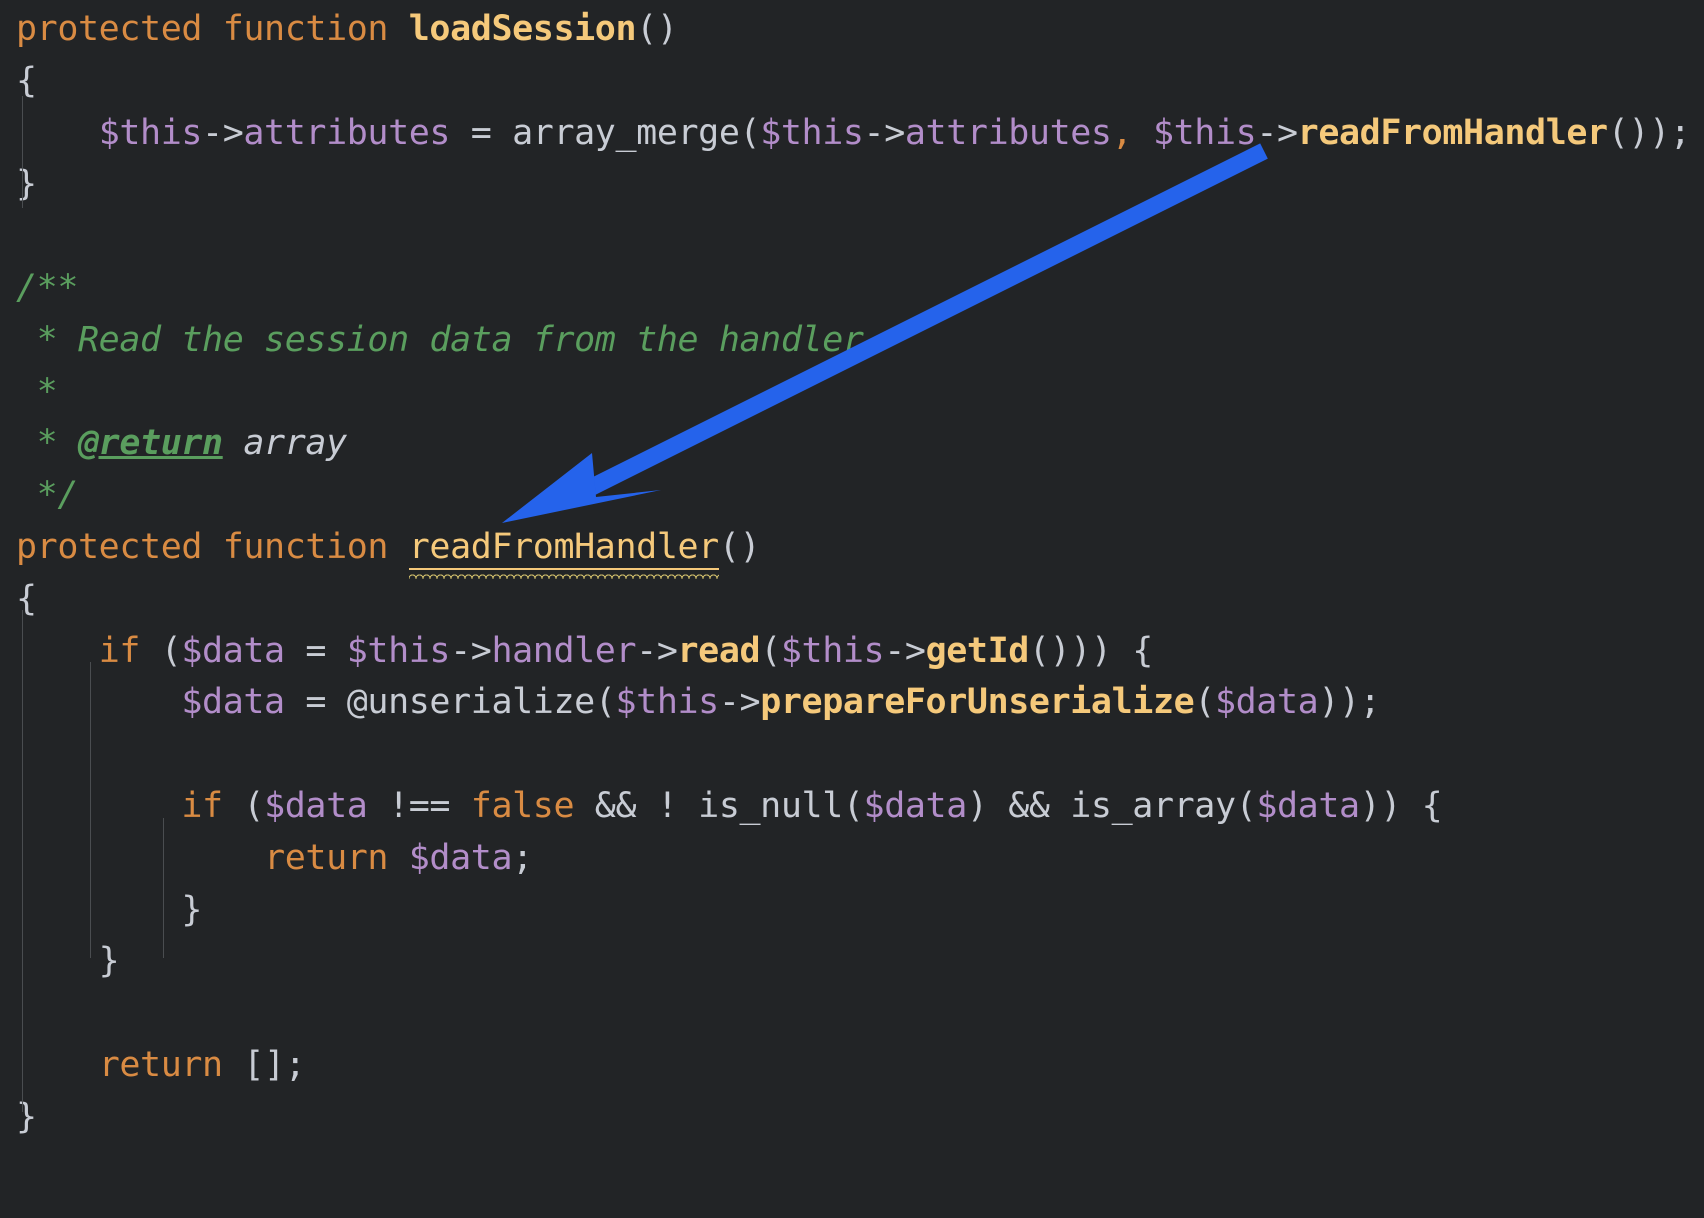 This screenshot has width=1704, height=1218. Describe the element at coordinates (1018, 805) in the screenshot. I see `code-token: ) &&` at that location.